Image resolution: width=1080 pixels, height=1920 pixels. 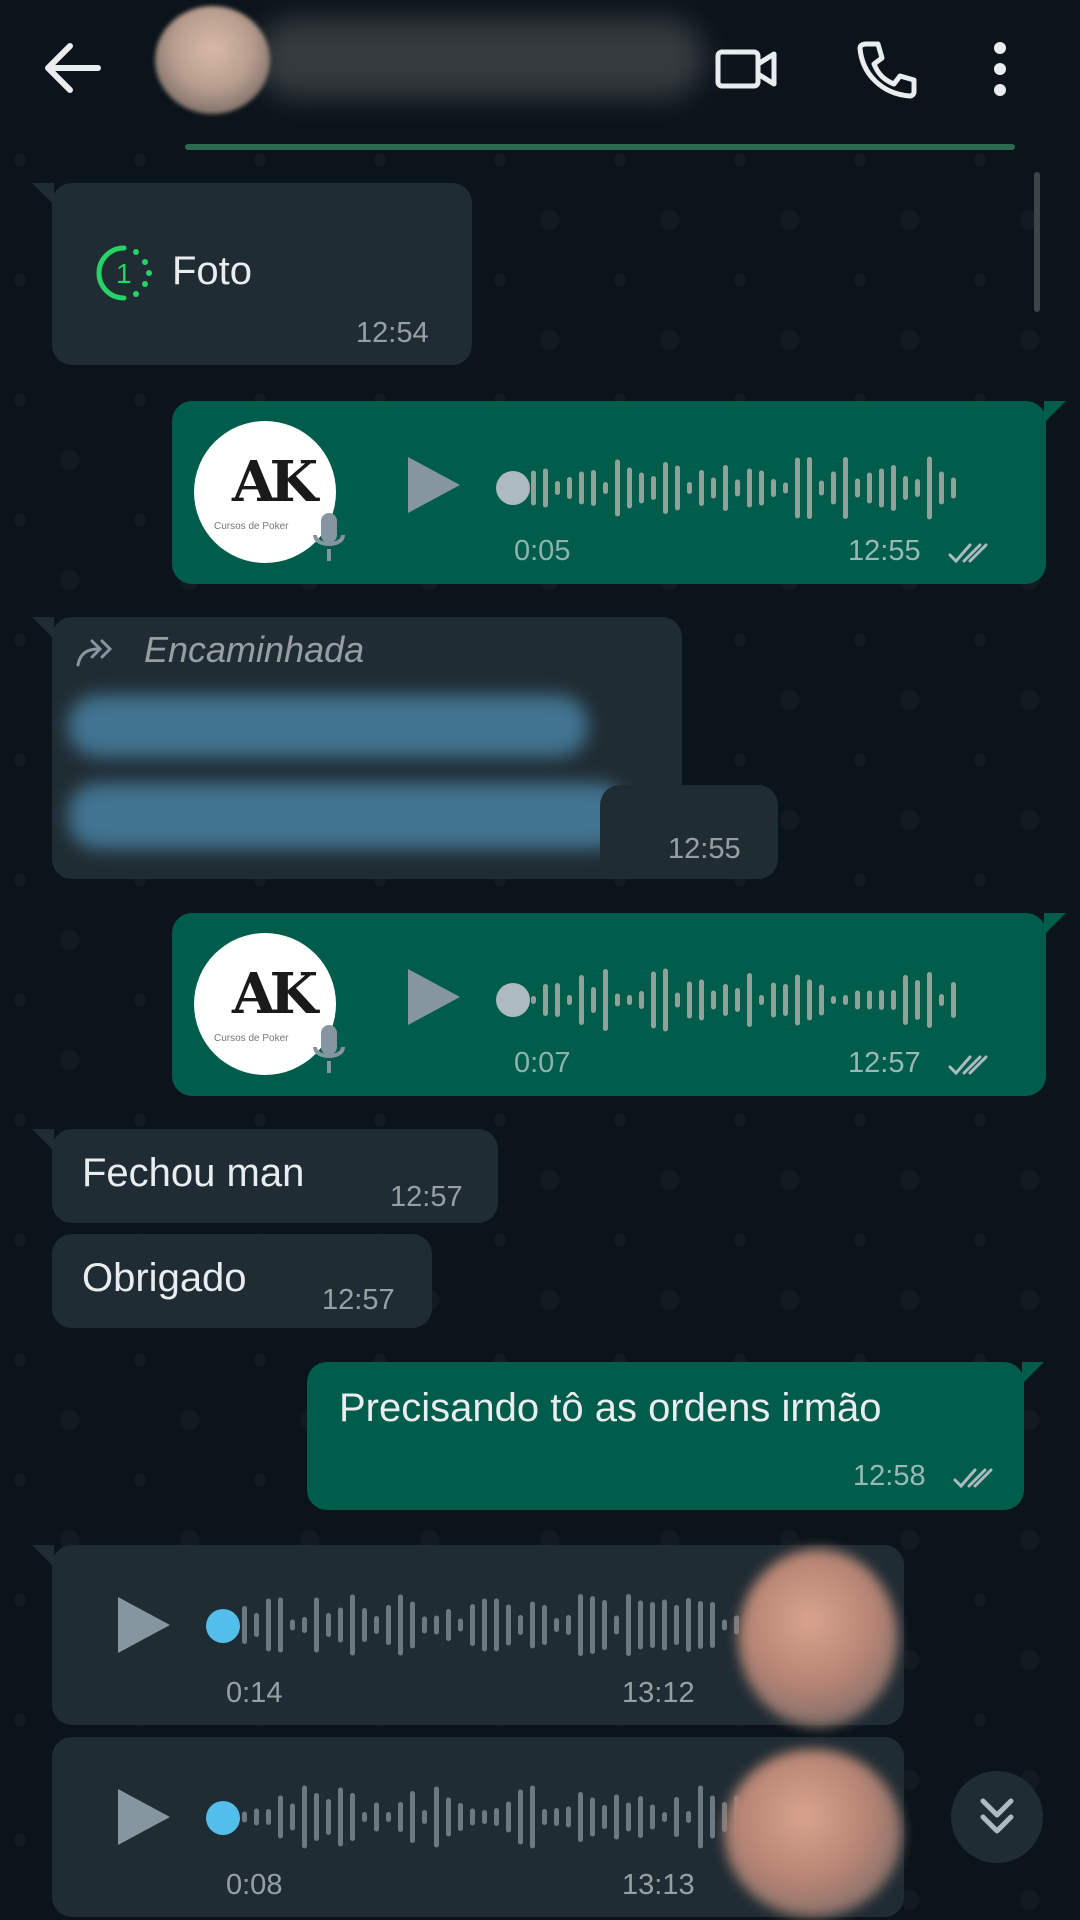 I want to click on outgoing-voice-message: AK Cursos de Poker 0:05 12:55, so click(x=619, y=492).